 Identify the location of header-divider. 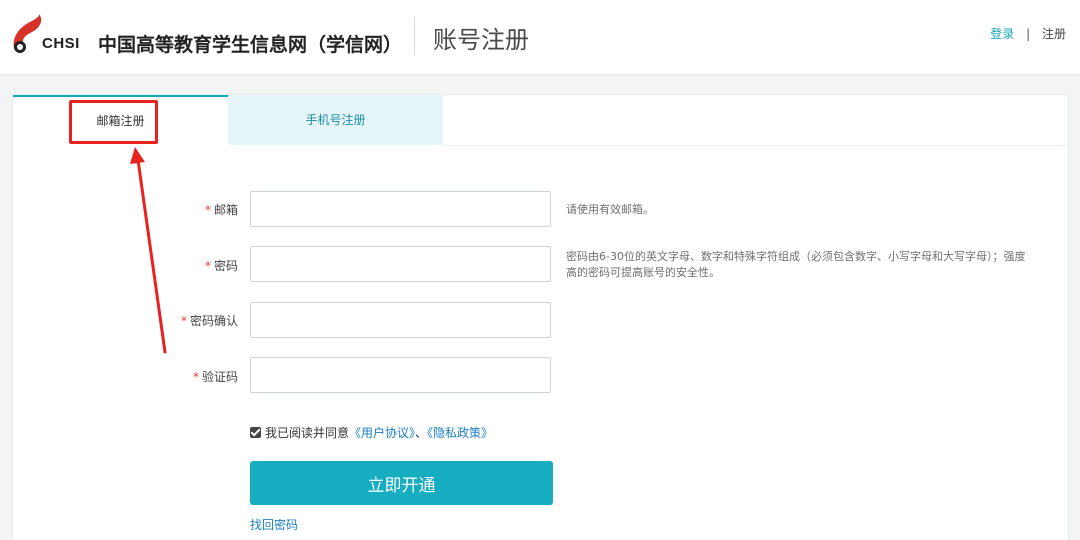
(414, 36).